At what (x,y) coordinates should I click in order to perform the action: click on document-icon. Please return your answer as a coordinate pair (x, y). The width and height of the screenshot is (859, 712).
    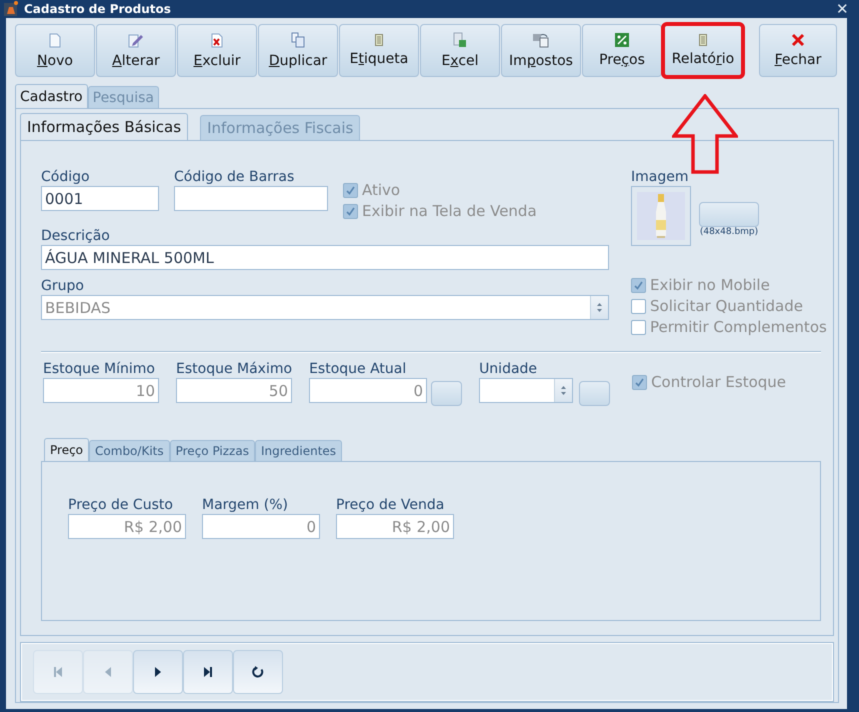
    Looking at the image, I should click on (55, 40).